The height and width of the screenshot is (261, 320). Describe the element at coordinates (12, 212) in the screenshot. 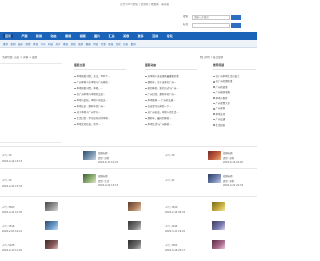

I see `grid-date: 2020-4-22 12:35` at that location.